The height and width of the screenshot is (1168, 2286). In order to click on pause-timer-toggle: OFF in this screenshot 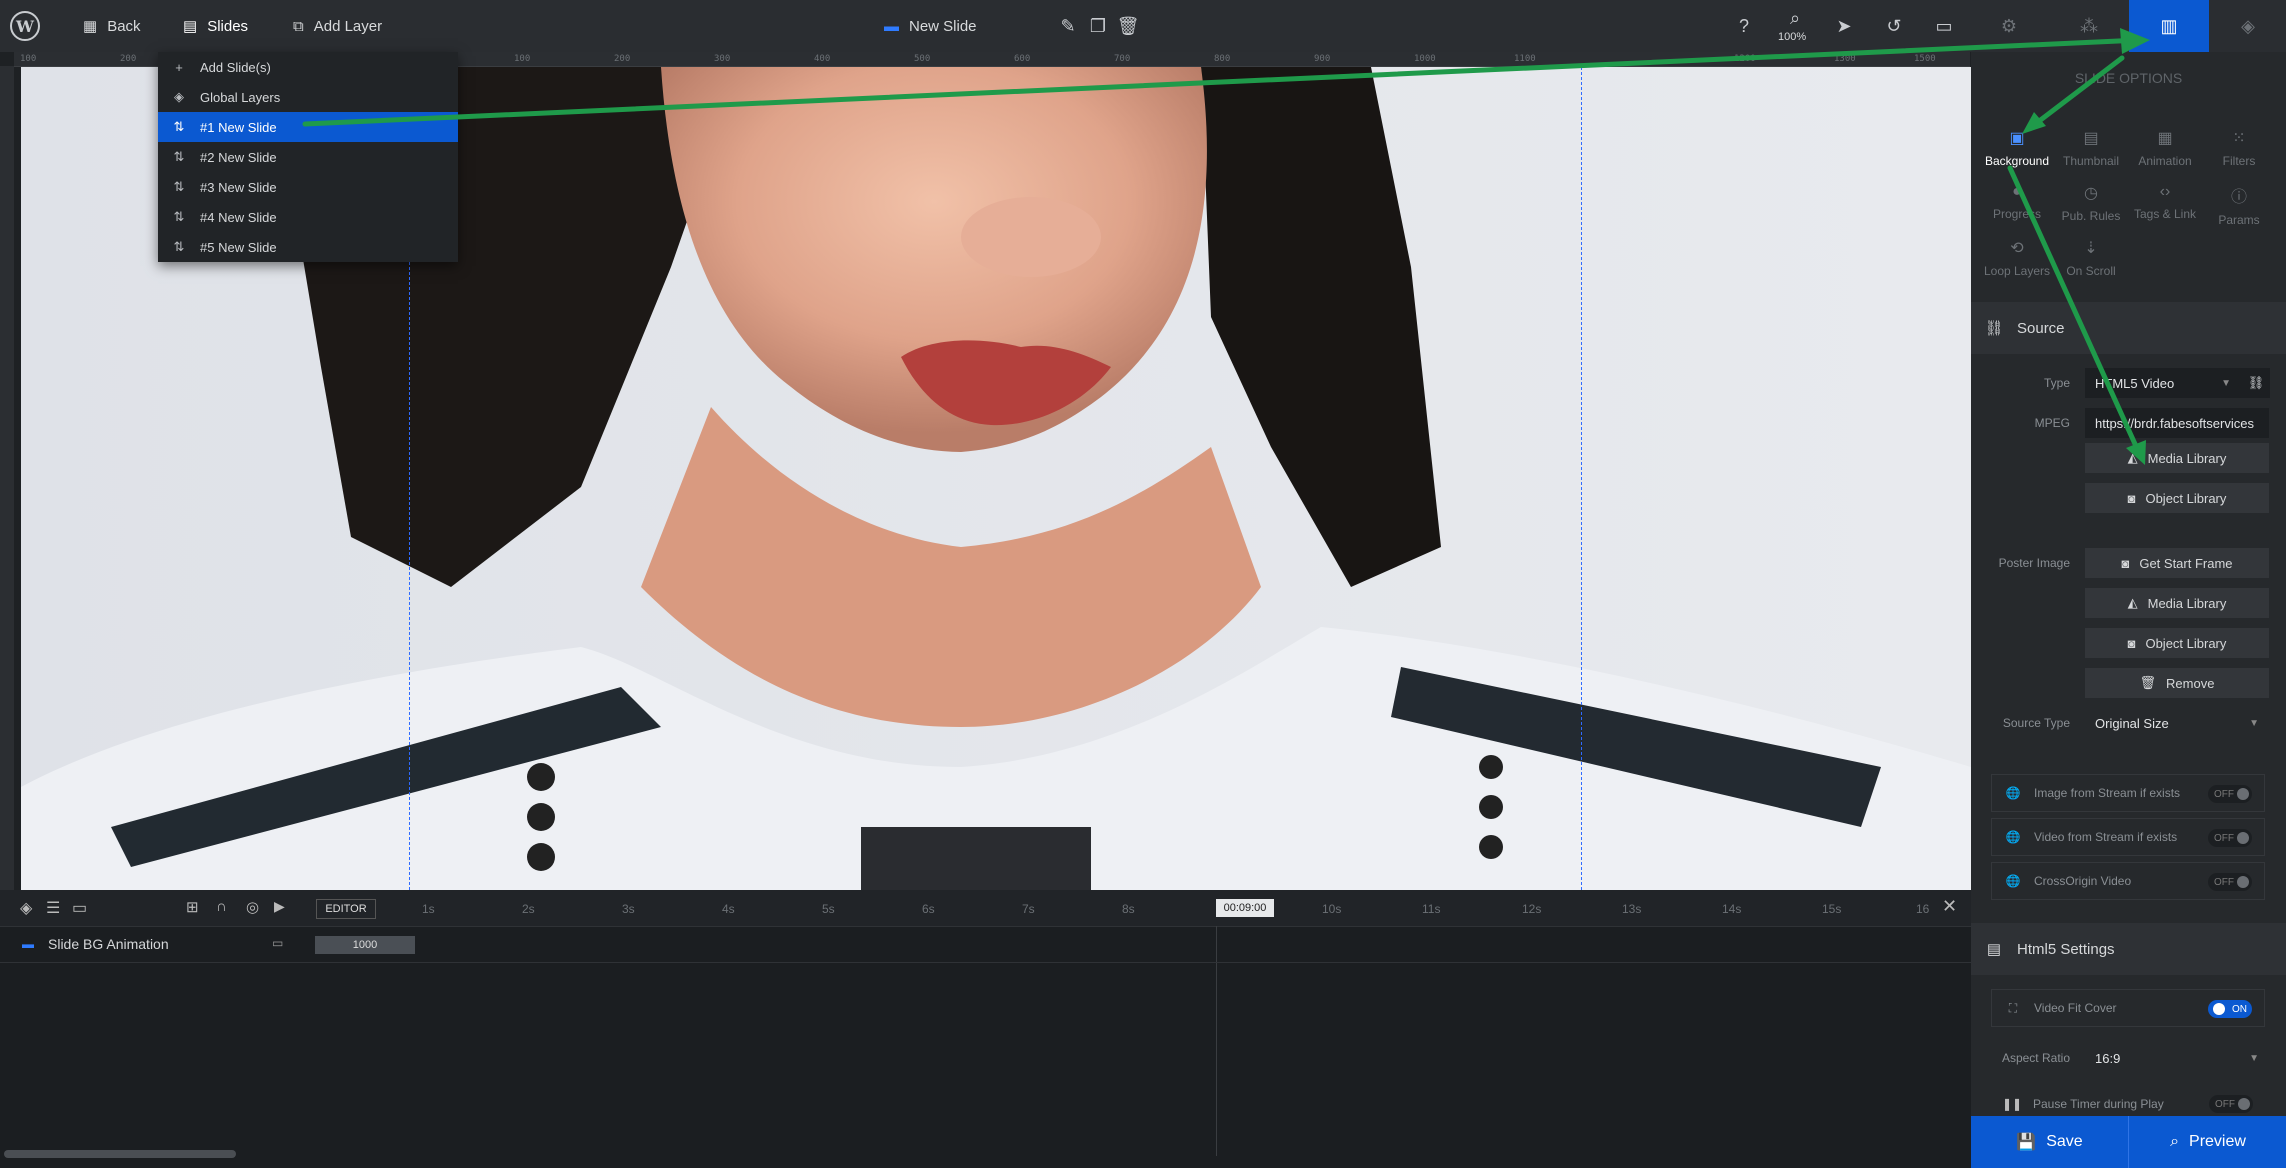, I will do `click(2231, 1104)`.